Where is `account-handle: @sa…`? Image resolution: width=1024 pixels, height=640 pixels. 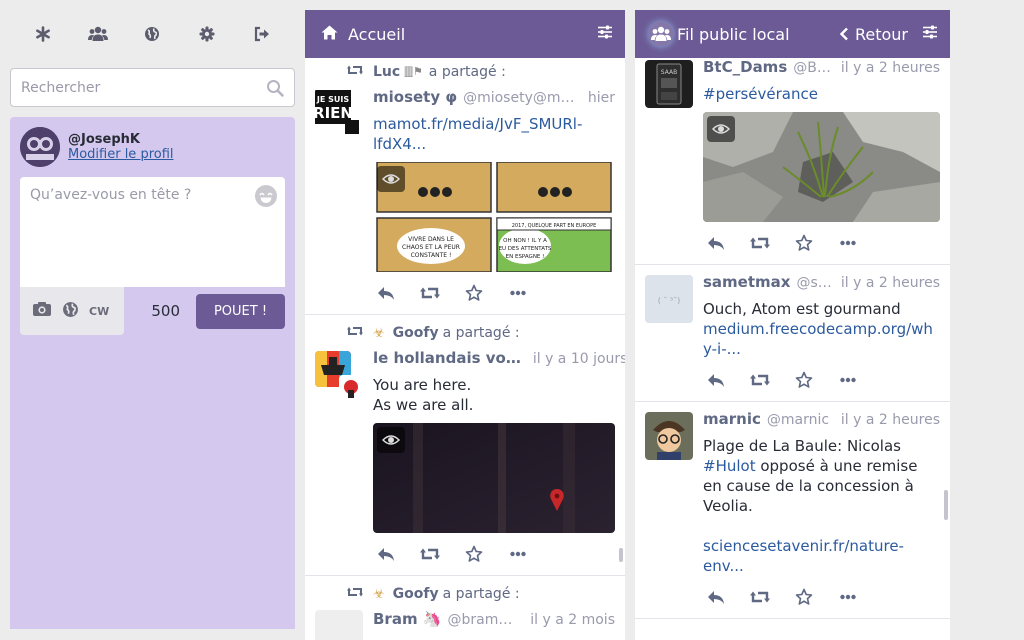
account-handle: @sa… is located at coordinates (815, 283).